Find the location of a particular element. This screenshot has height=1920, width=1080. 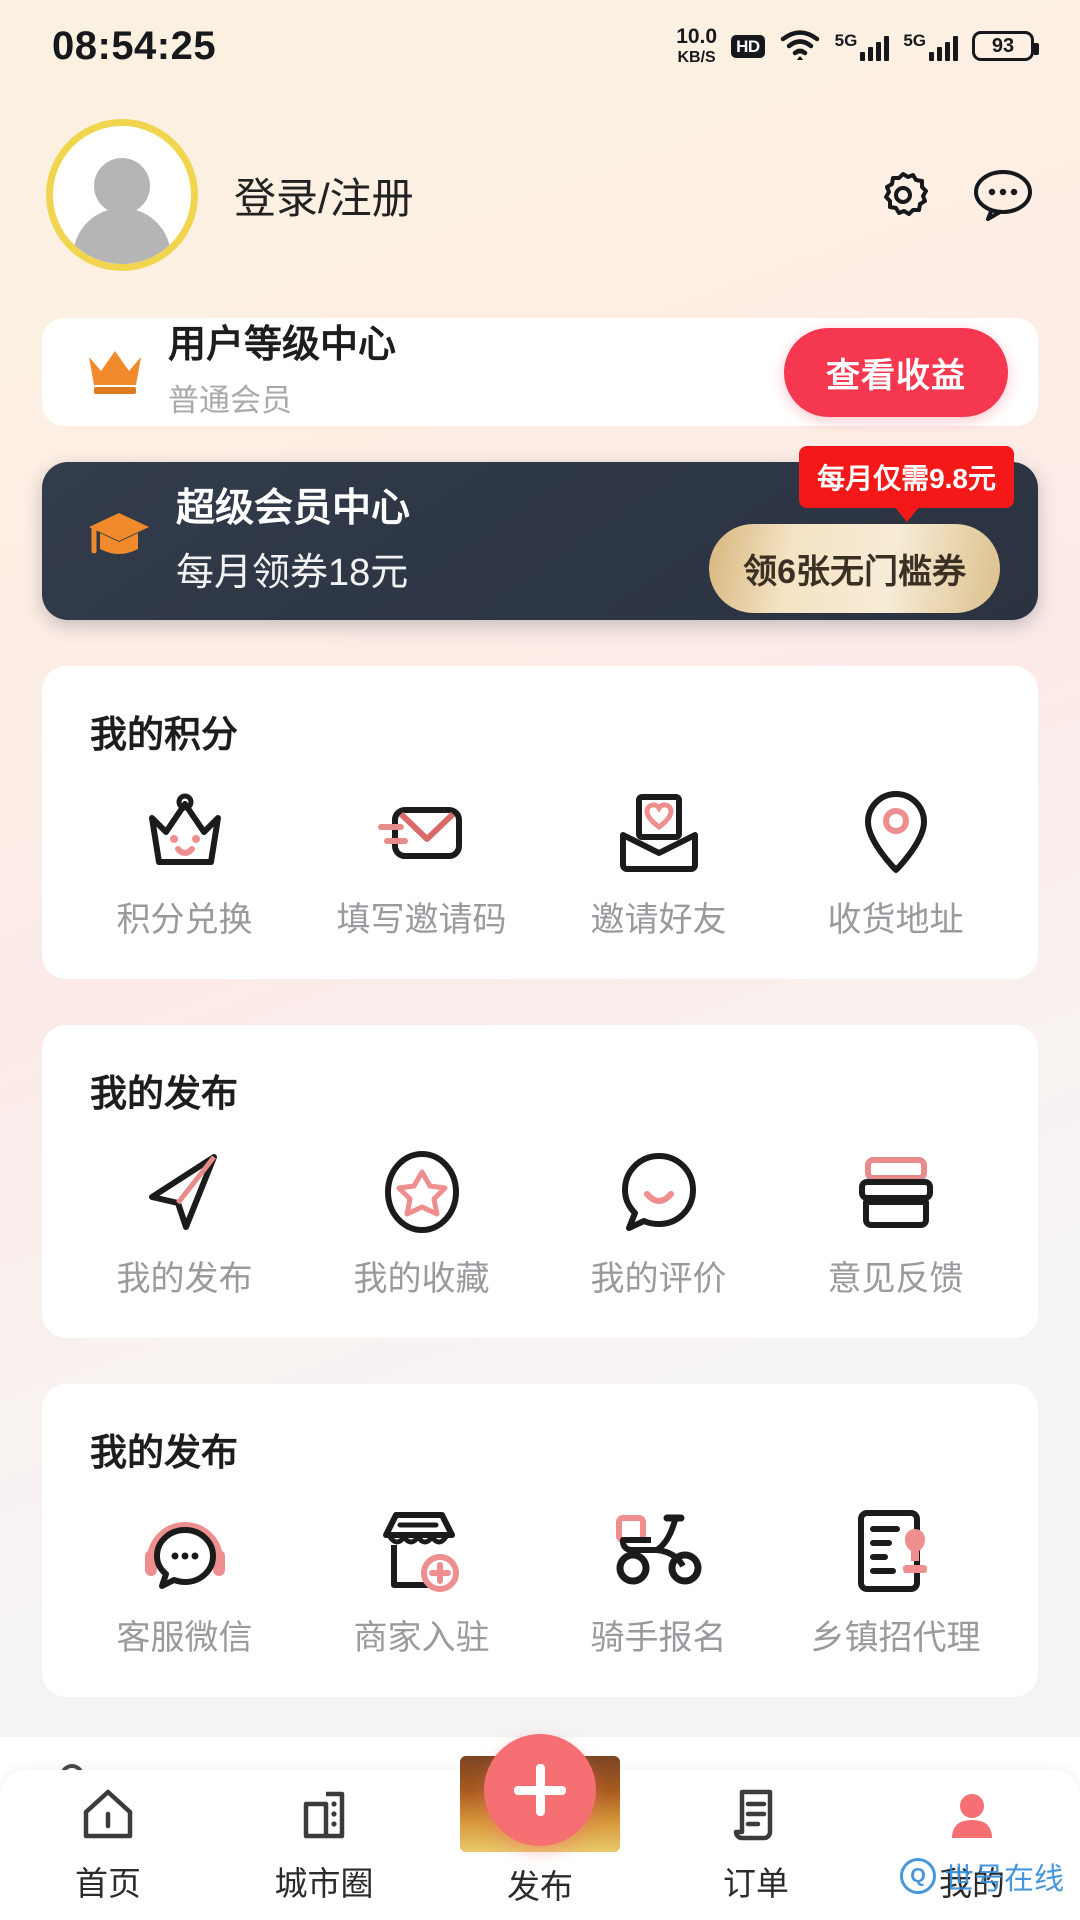

view-income-button: 查看收益 is located at coordinates (896, 372).